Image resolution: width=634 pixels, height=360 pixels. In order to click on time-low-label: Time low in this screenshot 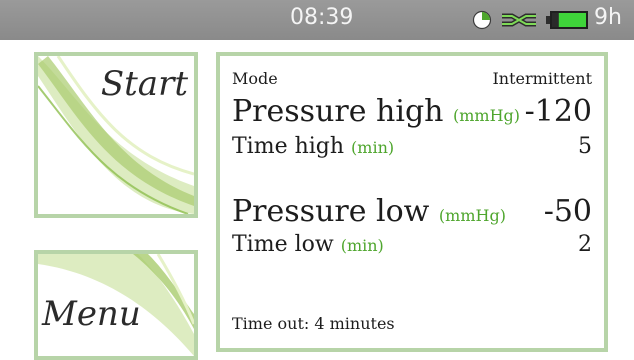, I will do `click(283, 244)`.